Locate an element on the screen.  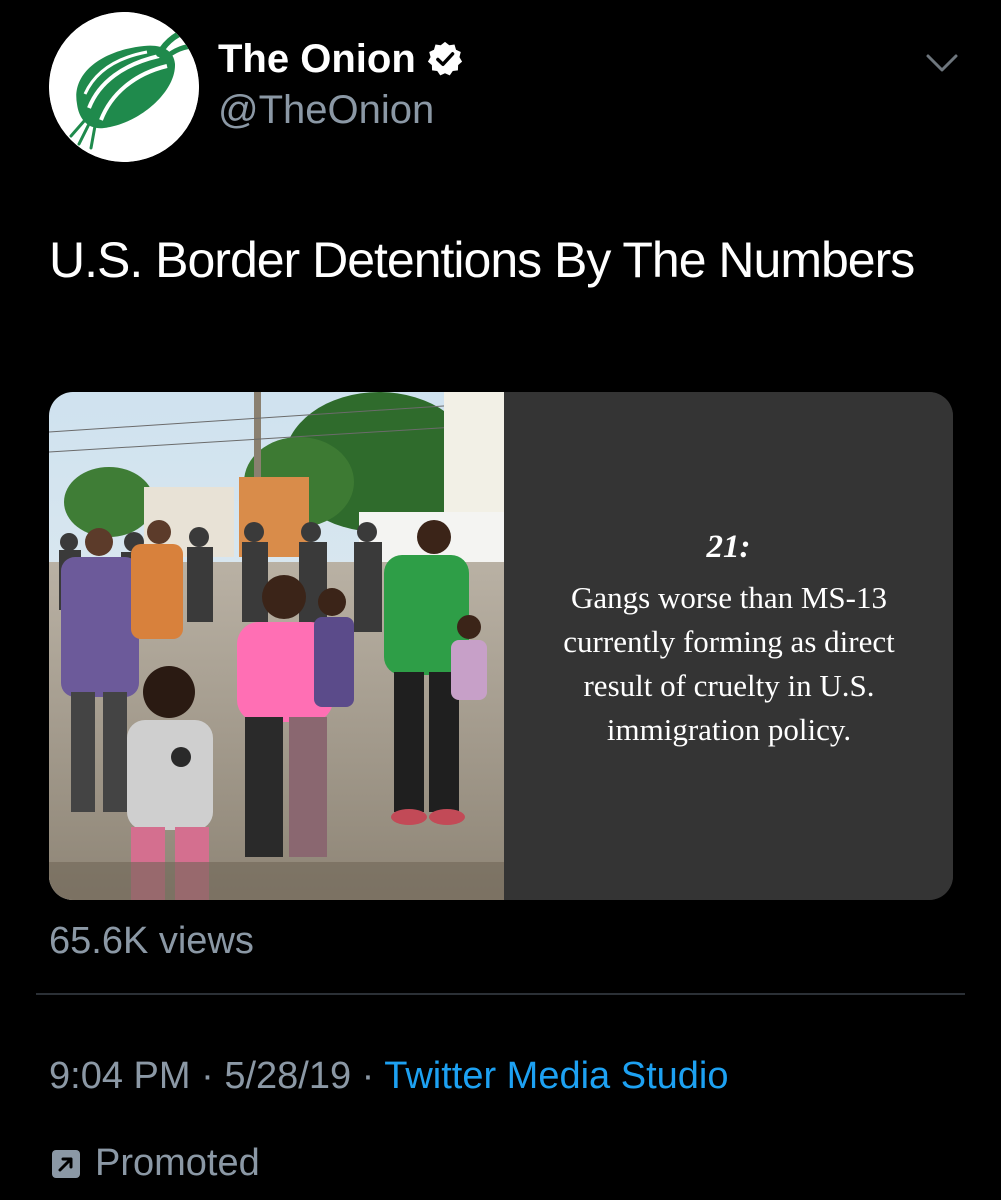
onion-logo-icon is located at coordinates (124, 87).